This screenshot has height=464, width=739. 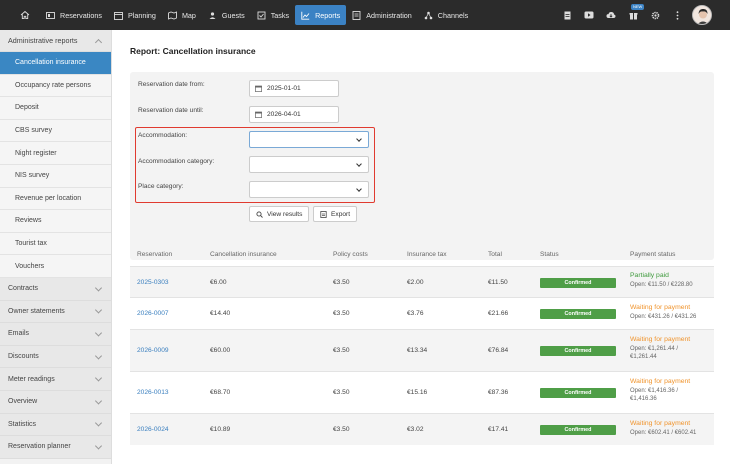 I want to click on total-value: €21.66, so click(x=498, y=313).